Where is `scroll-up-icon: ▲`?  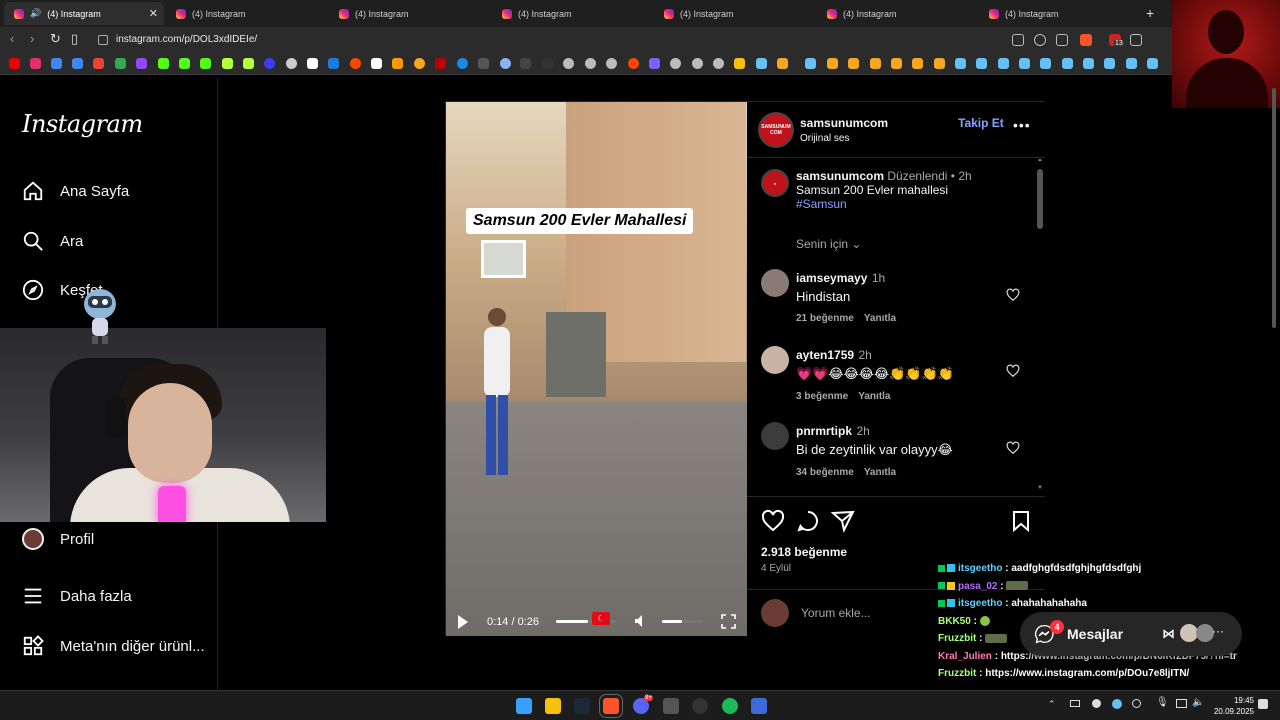 scroll-up-icon: ▲ is located at coordinates (1040, 161).